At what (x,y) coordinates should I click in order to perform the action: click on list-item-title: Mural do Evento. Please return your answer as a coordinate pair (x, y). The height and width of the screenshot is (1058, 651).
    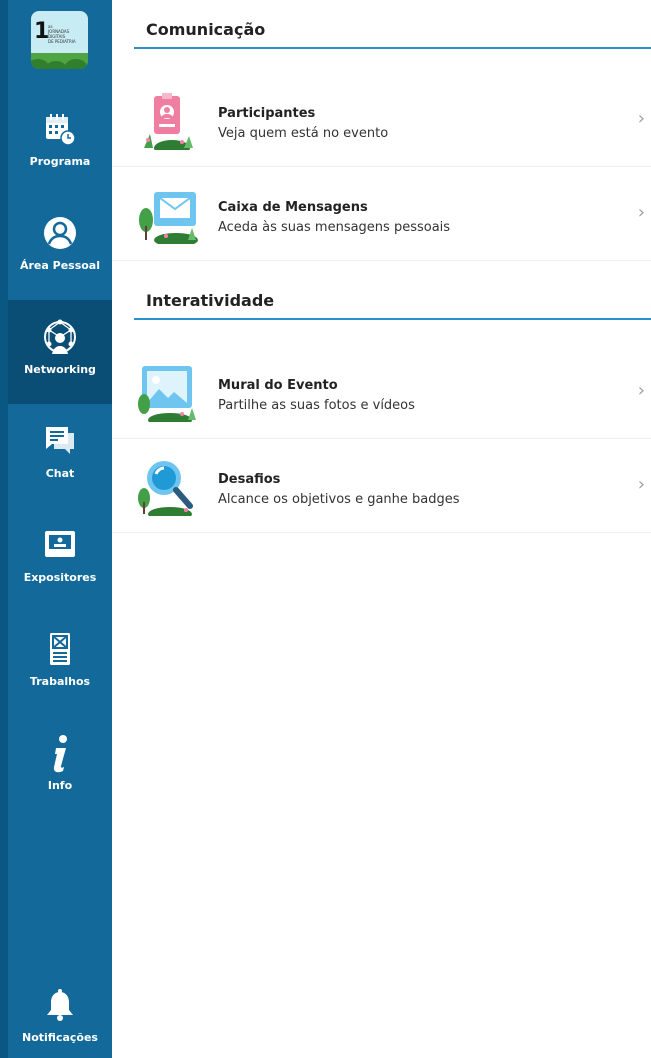
    Looking at the image, I should click on (278, 385).